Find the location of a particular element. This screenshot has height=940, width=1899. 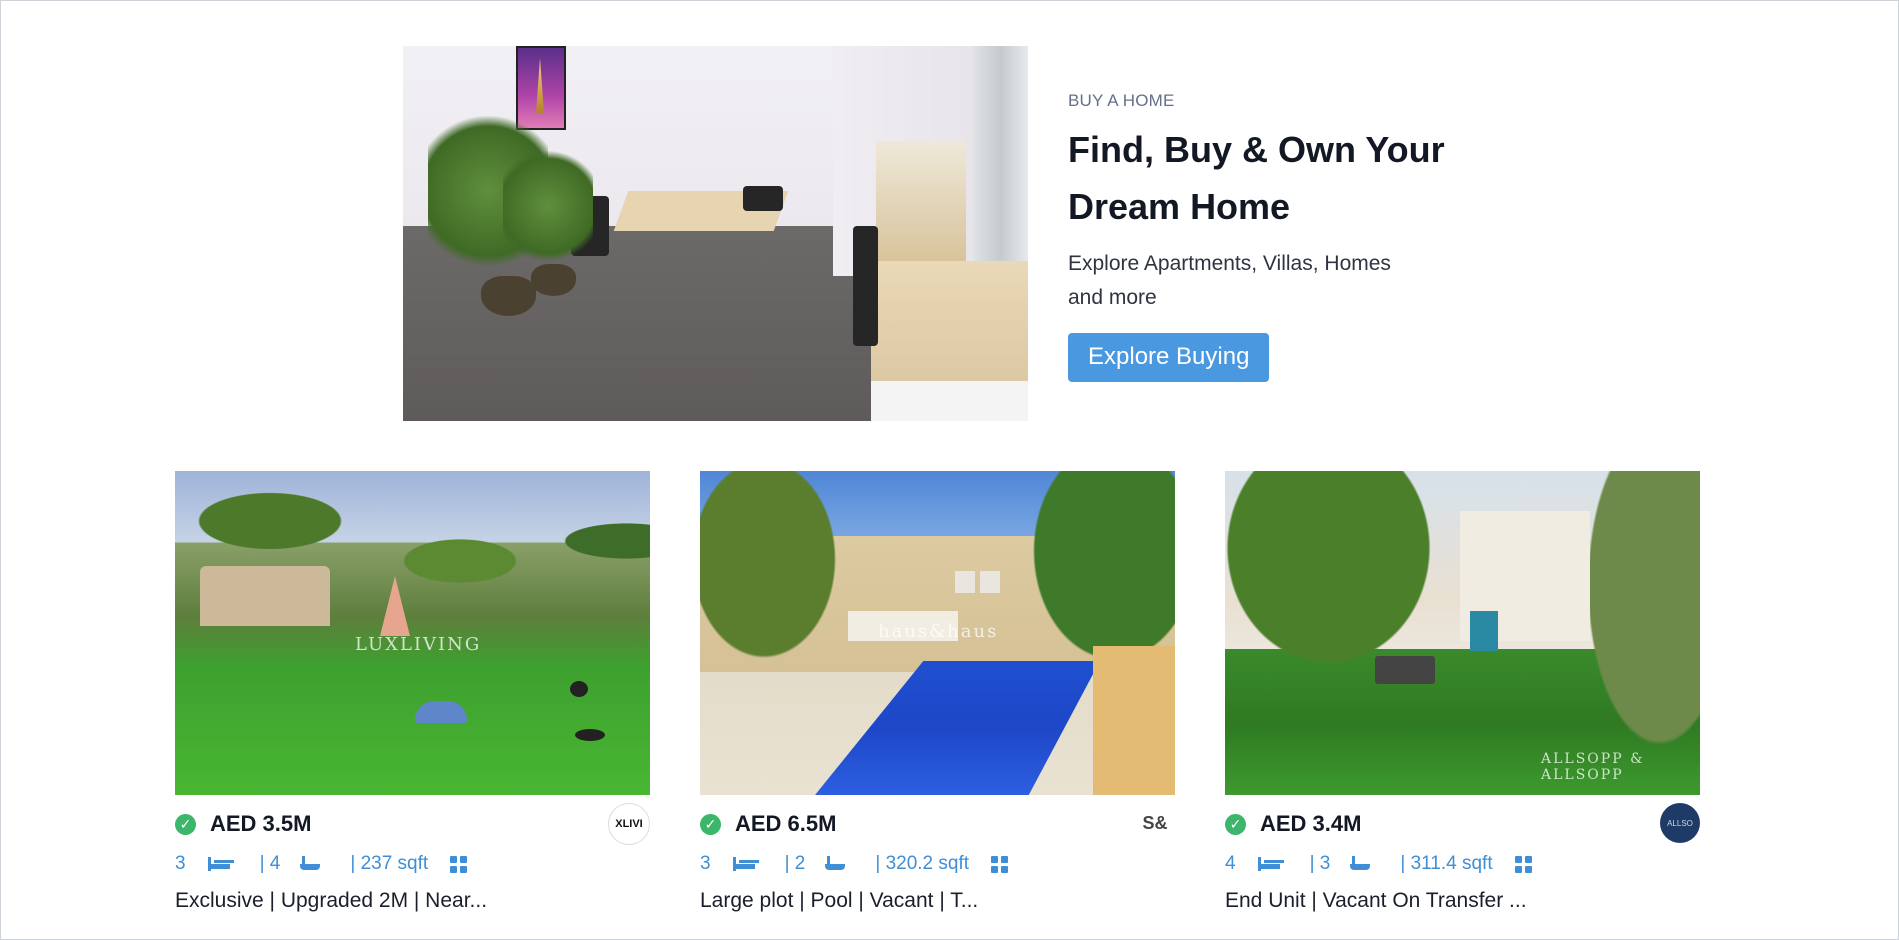

area-size: | 320.2 sqft is located at coordinates (922, 863).